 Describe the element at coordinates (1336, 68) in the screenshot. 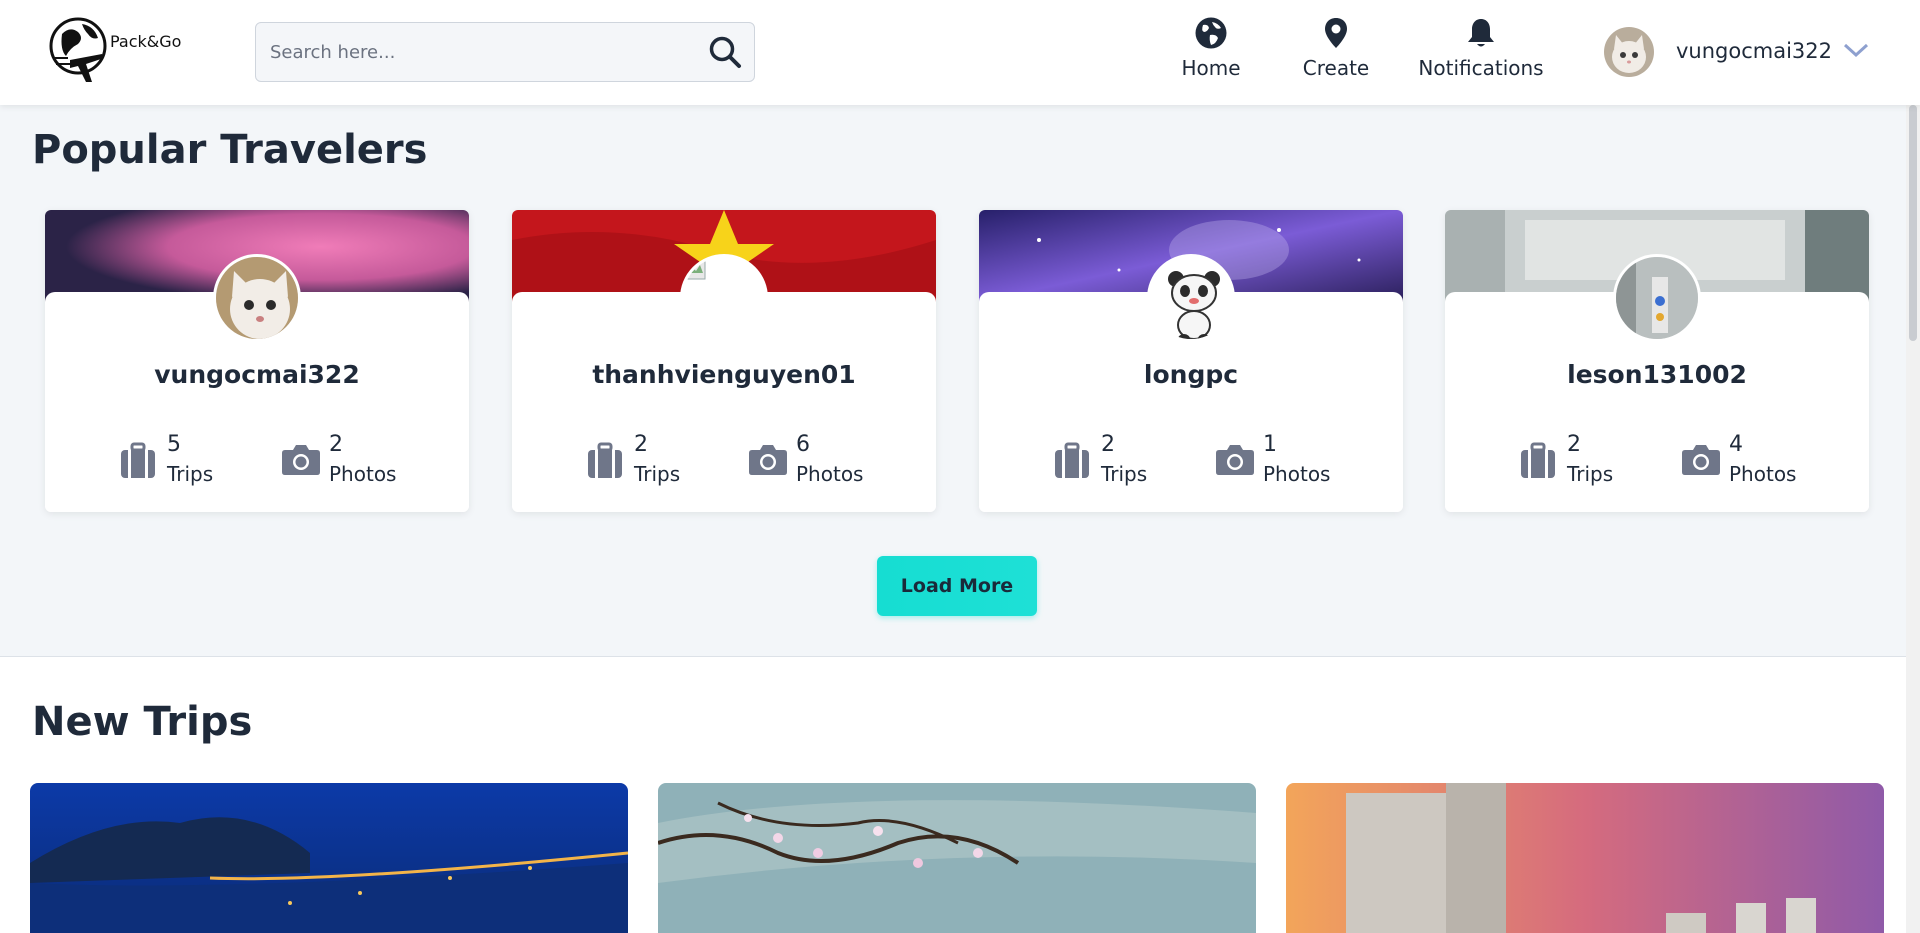

I see `nav-create-label: Create` at that location.